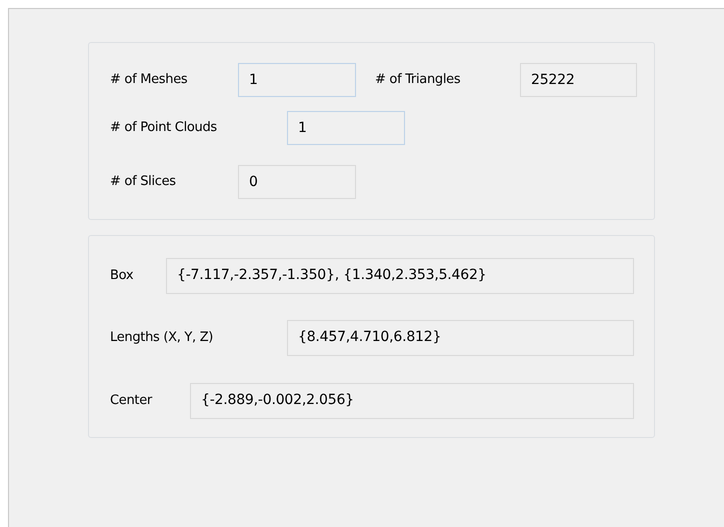 The height and width of the screenshot is (527, 724). What do you see at coordinates (297, 182) in the screenshot?
I see `value-field: 0` at bounding box center [297, 182].